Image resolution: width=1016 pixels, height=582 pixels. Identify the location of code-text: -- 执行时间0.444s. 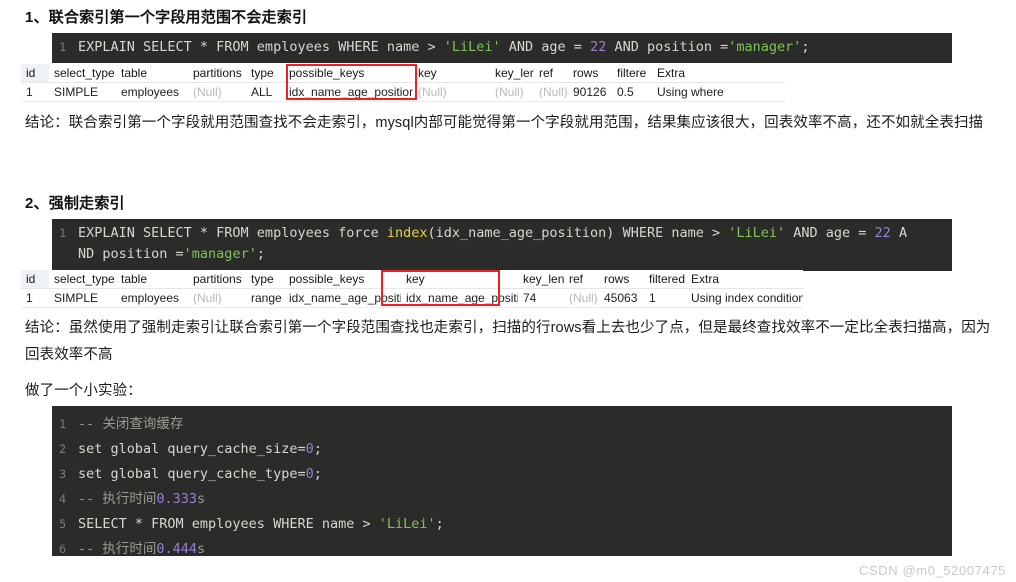
(141, 546).